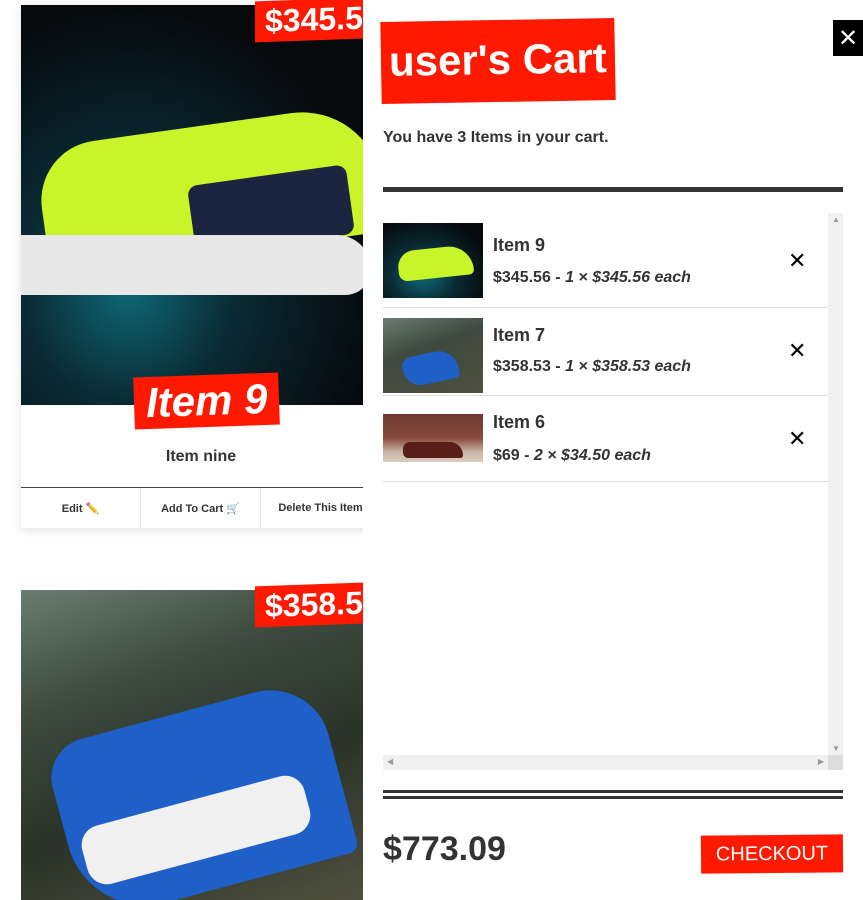 This screenshot has height=900, width=863. I want to click on product-image, so click(201, 745).